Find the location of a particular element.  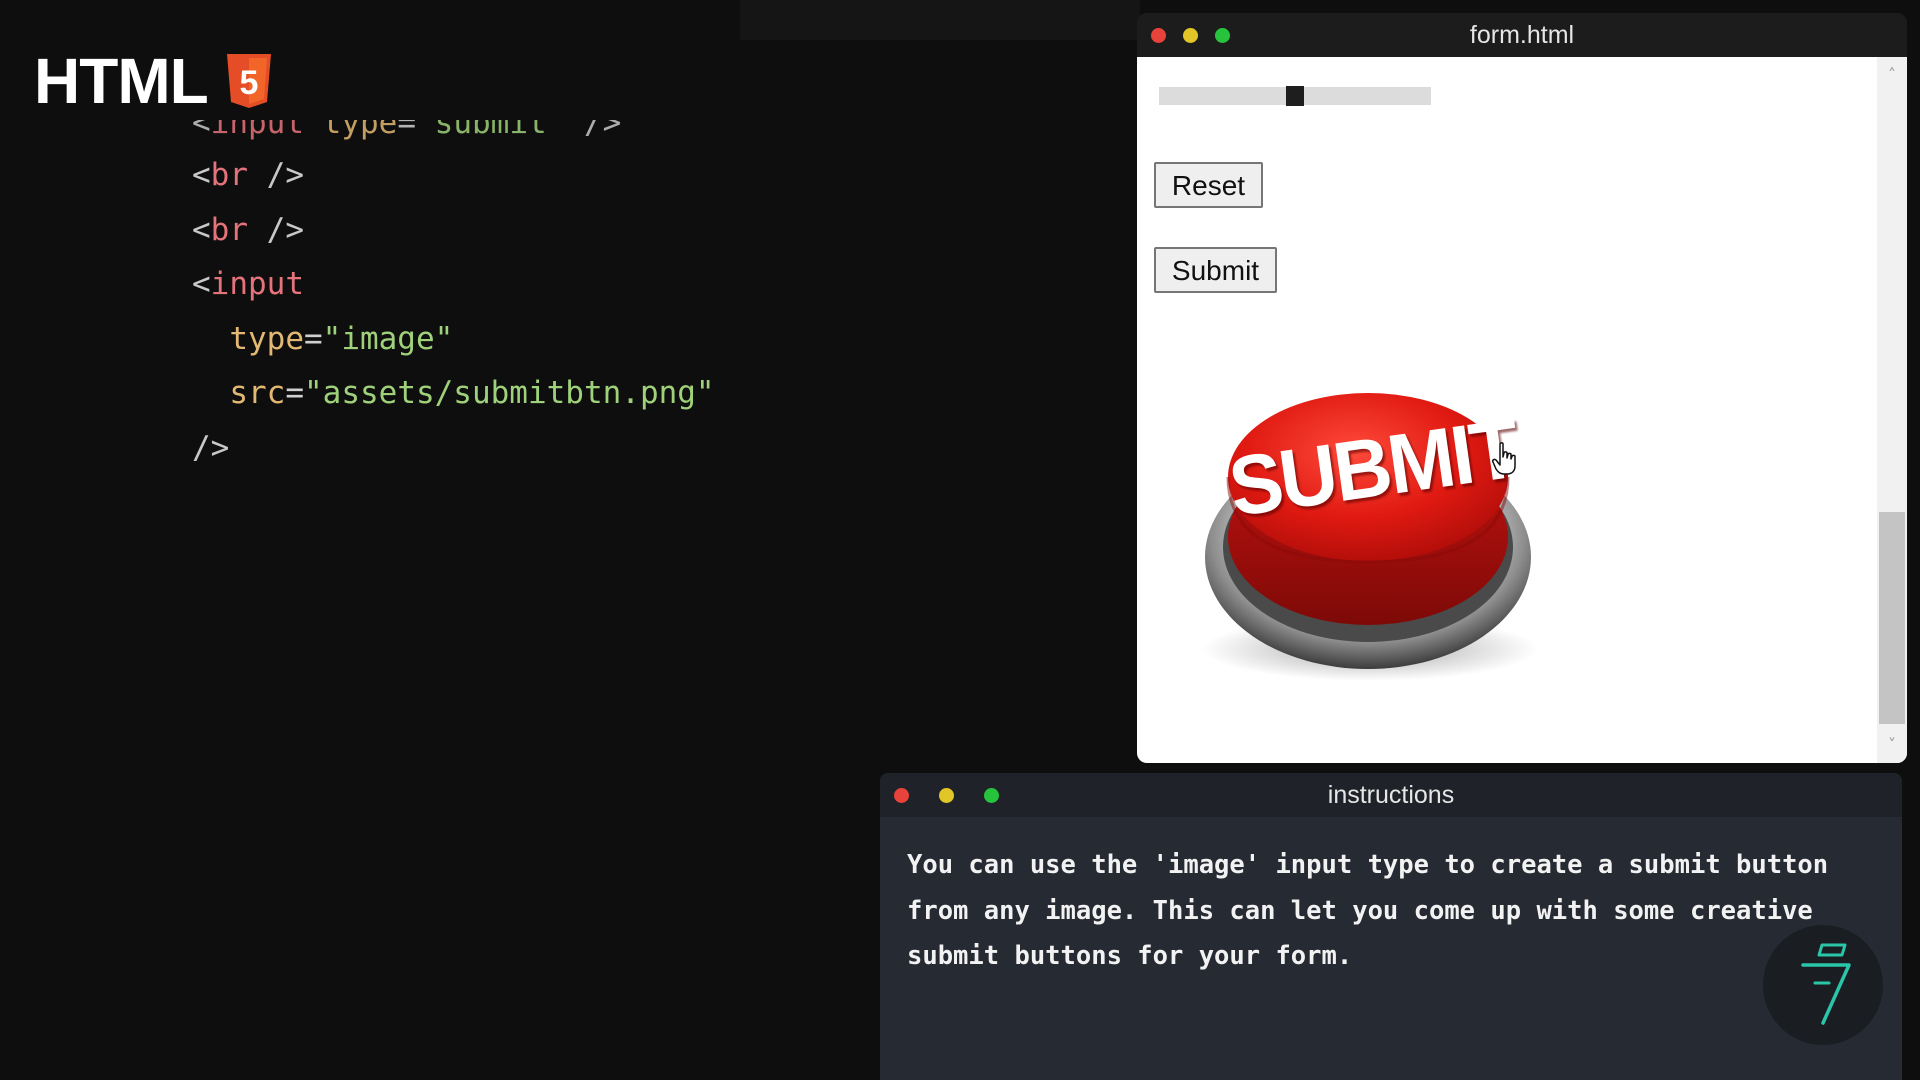

instructions-window-title: instructions is located at coordinates (1391, 795).